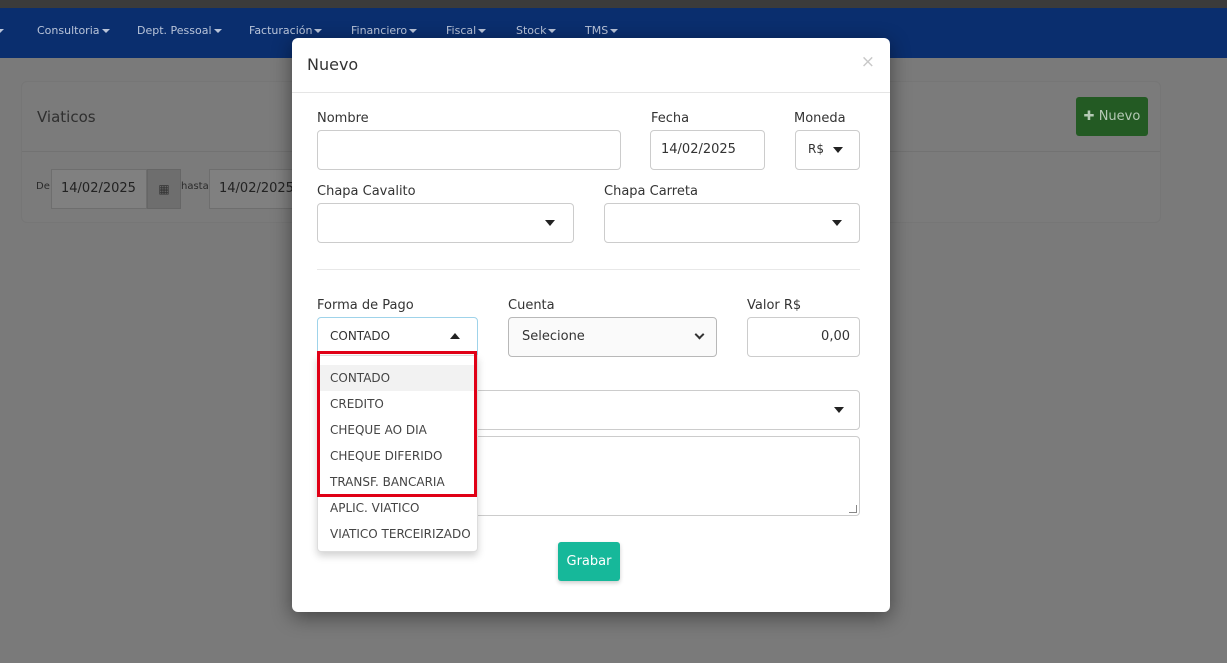 The image size is (1227, 663). I want to click on new-button-label: Nuevo, so click(1119, 116).